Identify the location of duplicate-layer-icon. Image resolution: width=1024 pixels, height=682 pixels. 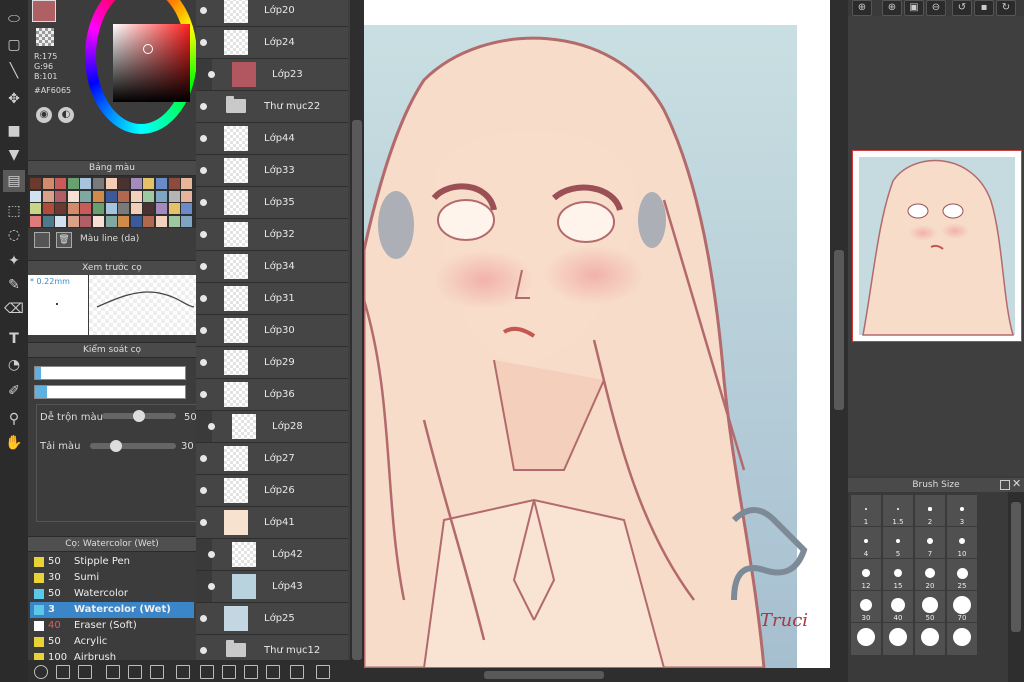
(323, 672).